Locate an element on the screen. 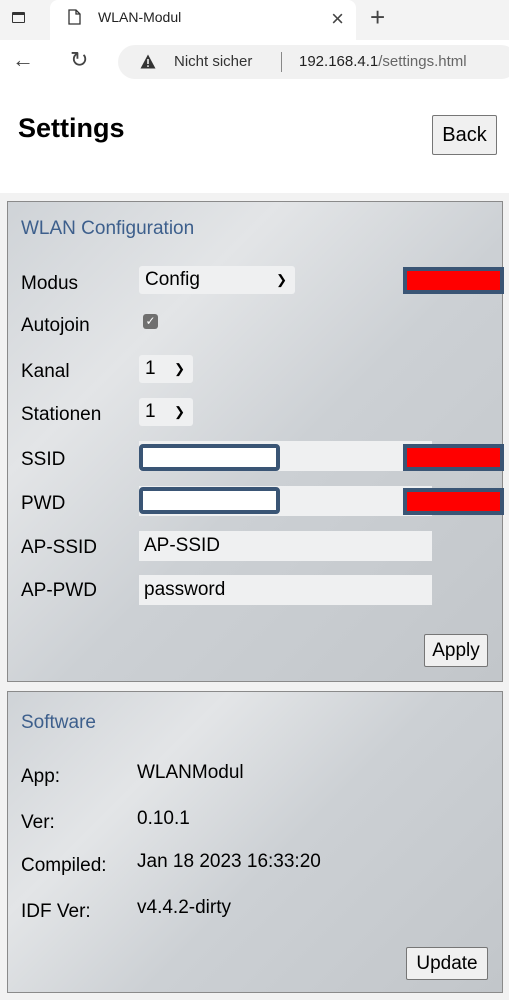 This screenshot has height=1000, width=509. url-host: 192.168.4.1 is located at coordinates (339, 61).